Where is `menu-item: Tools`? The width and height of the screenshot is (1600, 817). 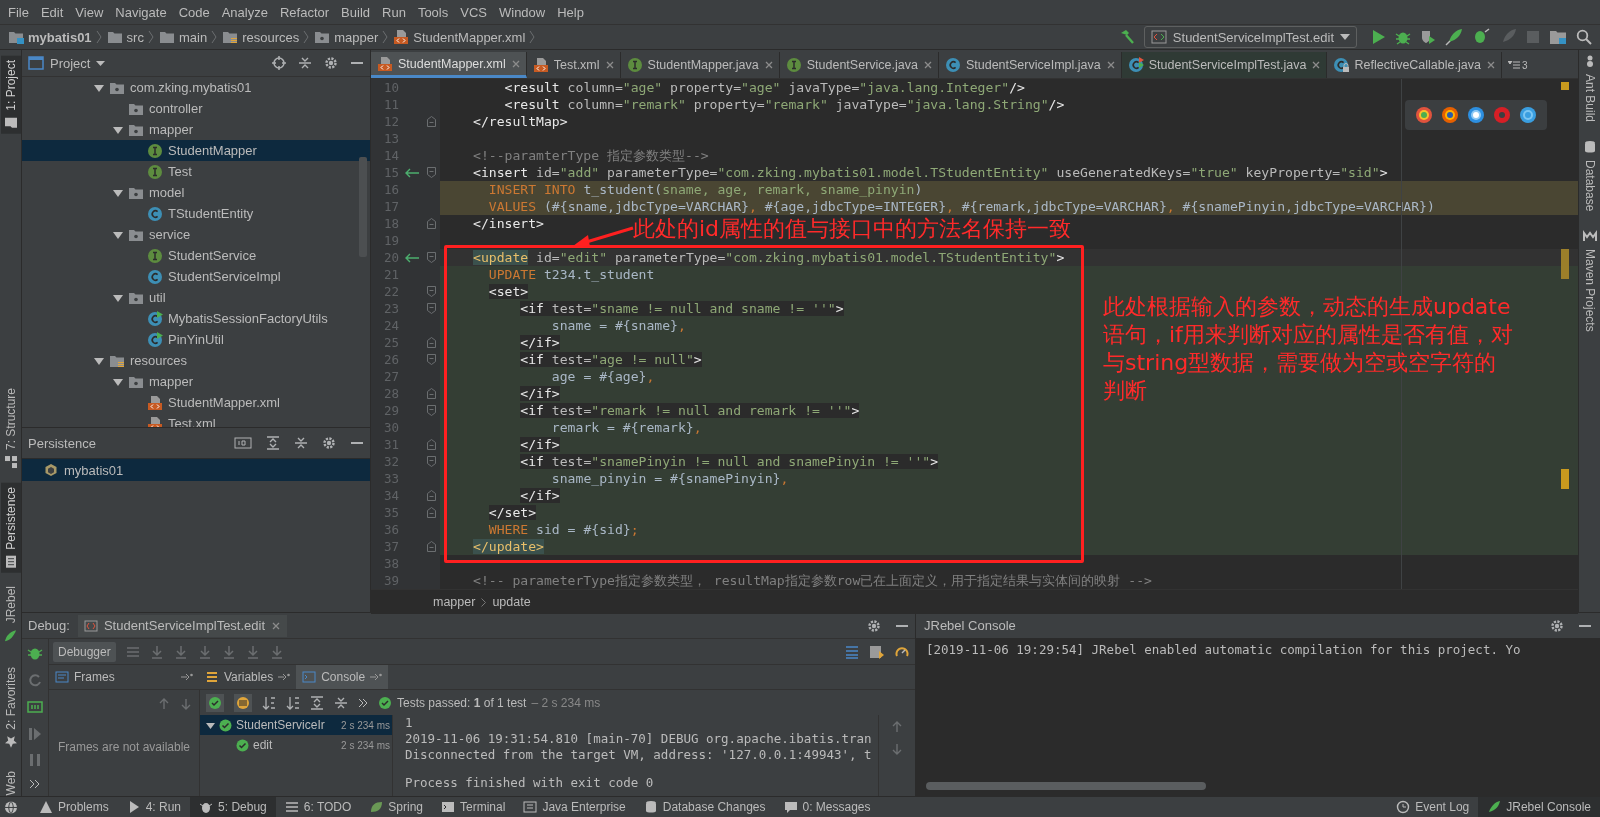 menu-item: Tools is located at coordinates (433, 12).